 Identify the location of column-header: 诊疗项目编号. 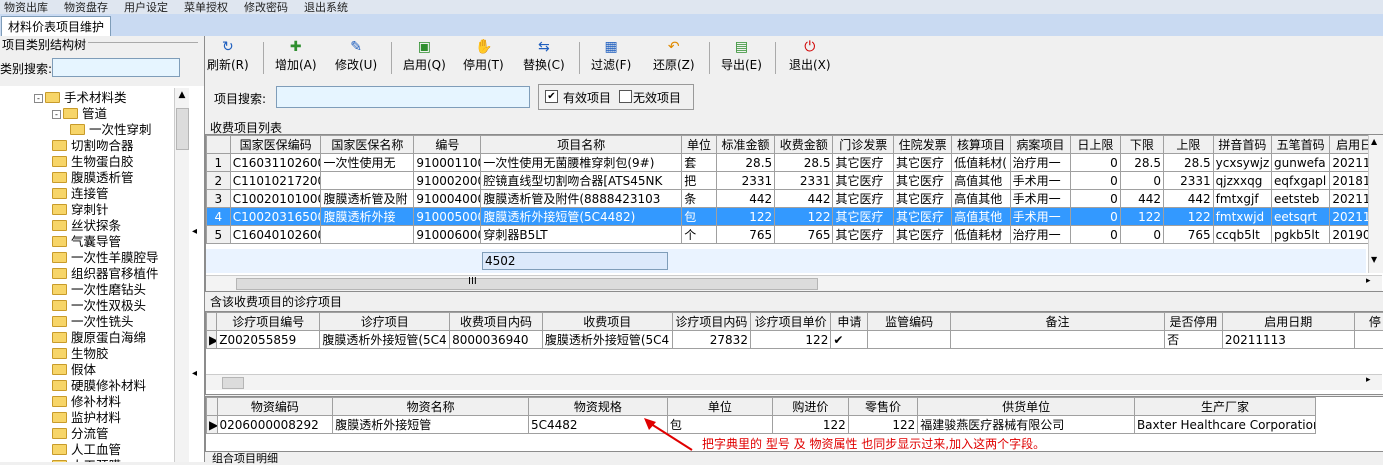
(268, 322).